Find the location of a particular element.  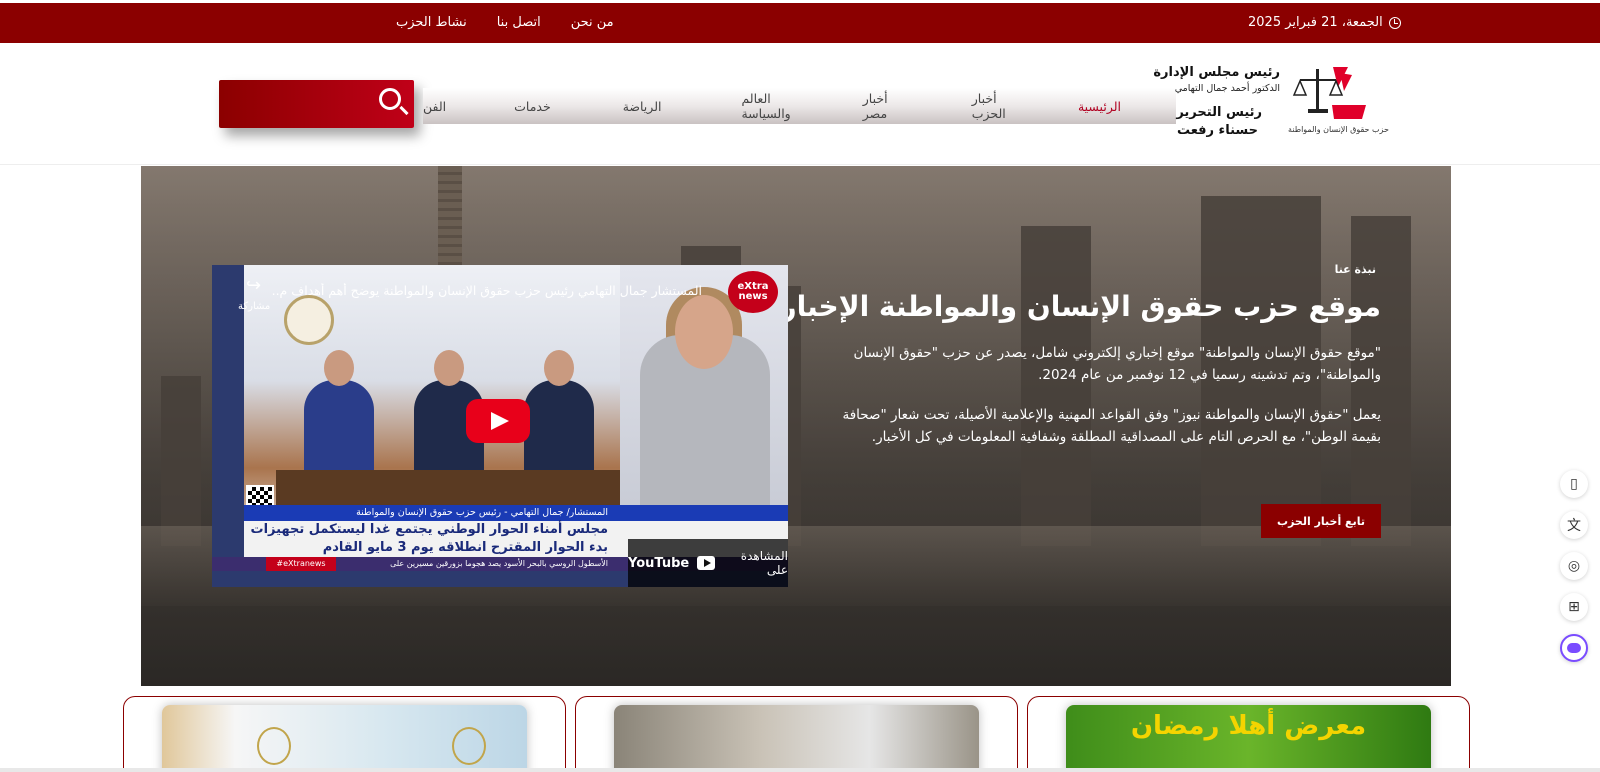

editor-name: حسناء رفعت is located at coordinates (1217, 130).